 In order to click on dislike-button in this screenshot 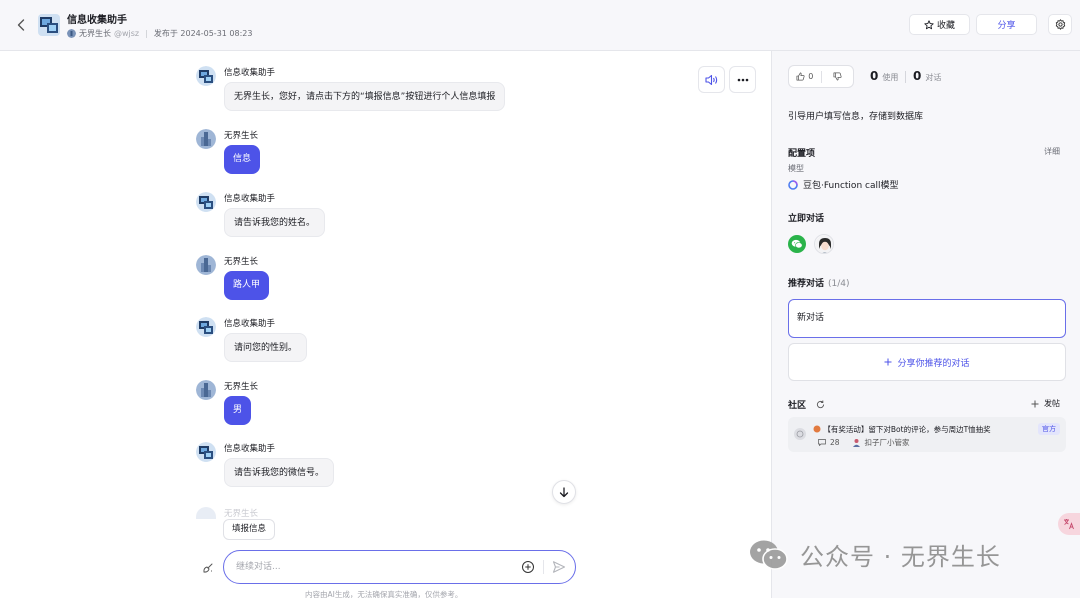, I will do `click(838, 76)`.